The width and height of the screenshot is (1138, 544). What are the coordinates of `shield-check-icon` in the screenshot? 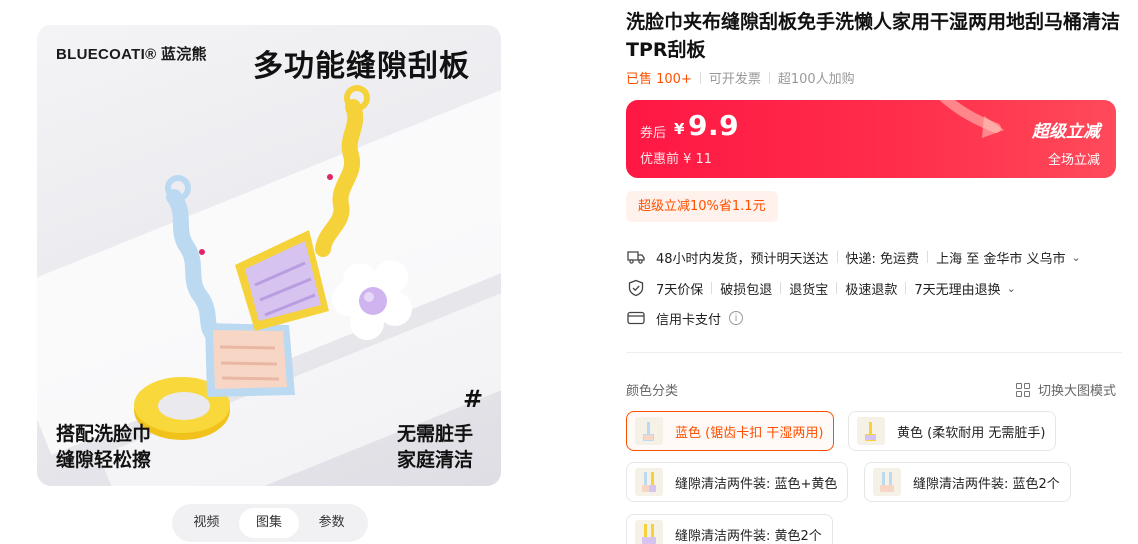 It's located at (636, 288).